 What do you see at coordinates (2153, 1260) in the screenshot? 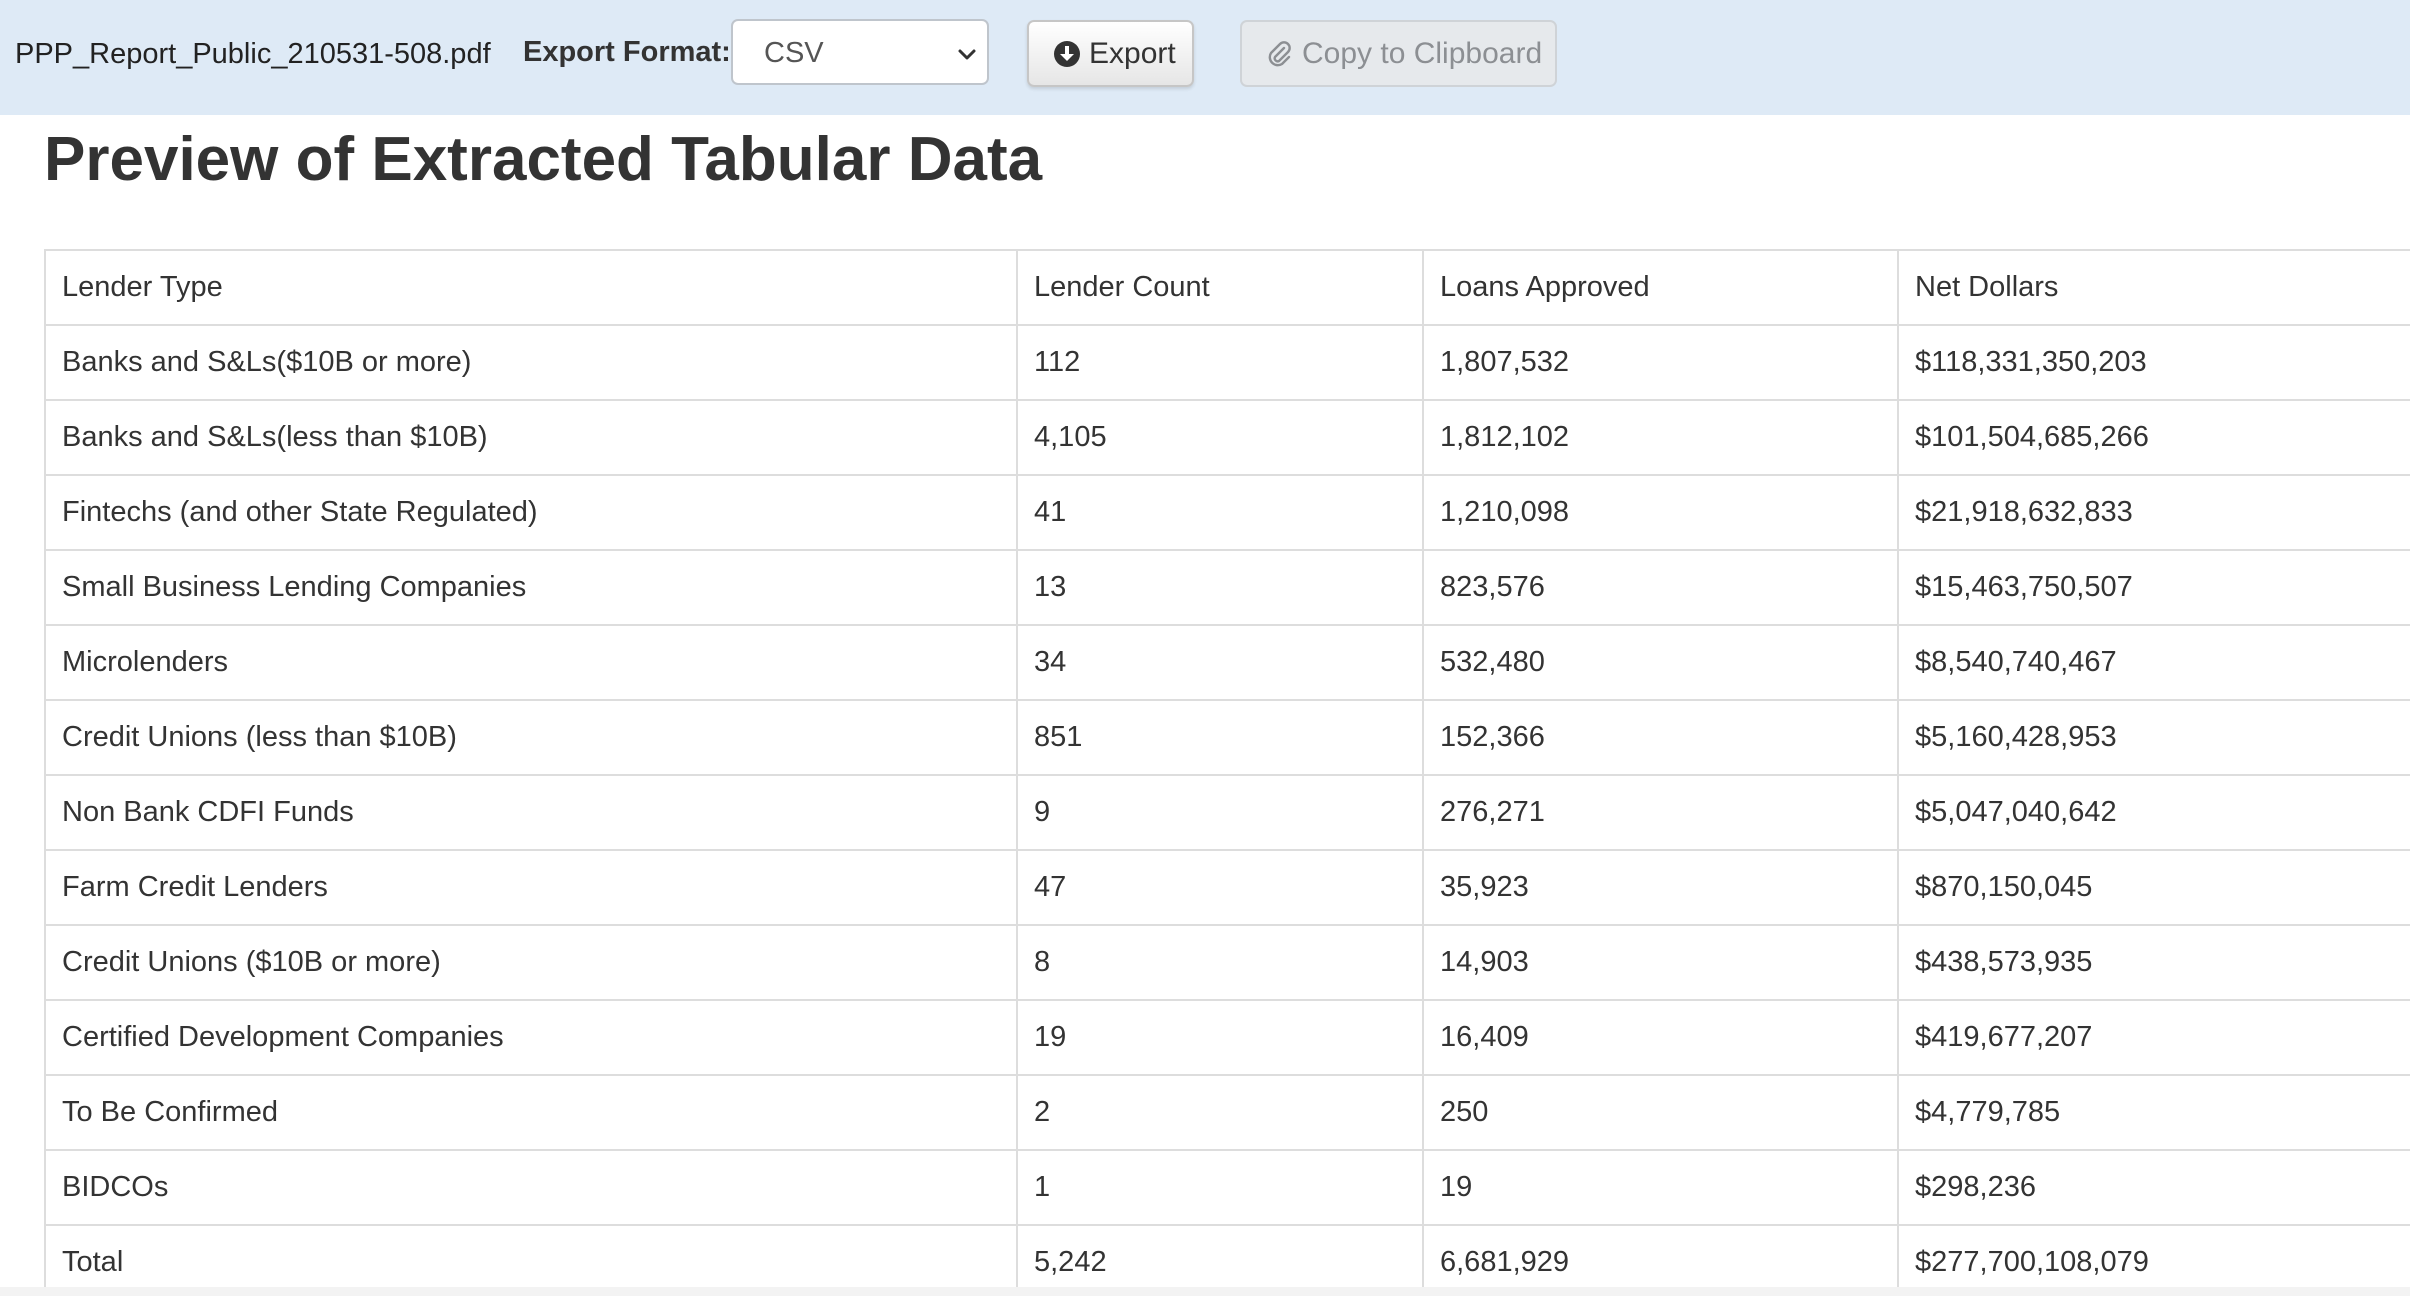
I see `cell-net-dollars: $277,700,108,079` at bounding box center [2153, 1260].